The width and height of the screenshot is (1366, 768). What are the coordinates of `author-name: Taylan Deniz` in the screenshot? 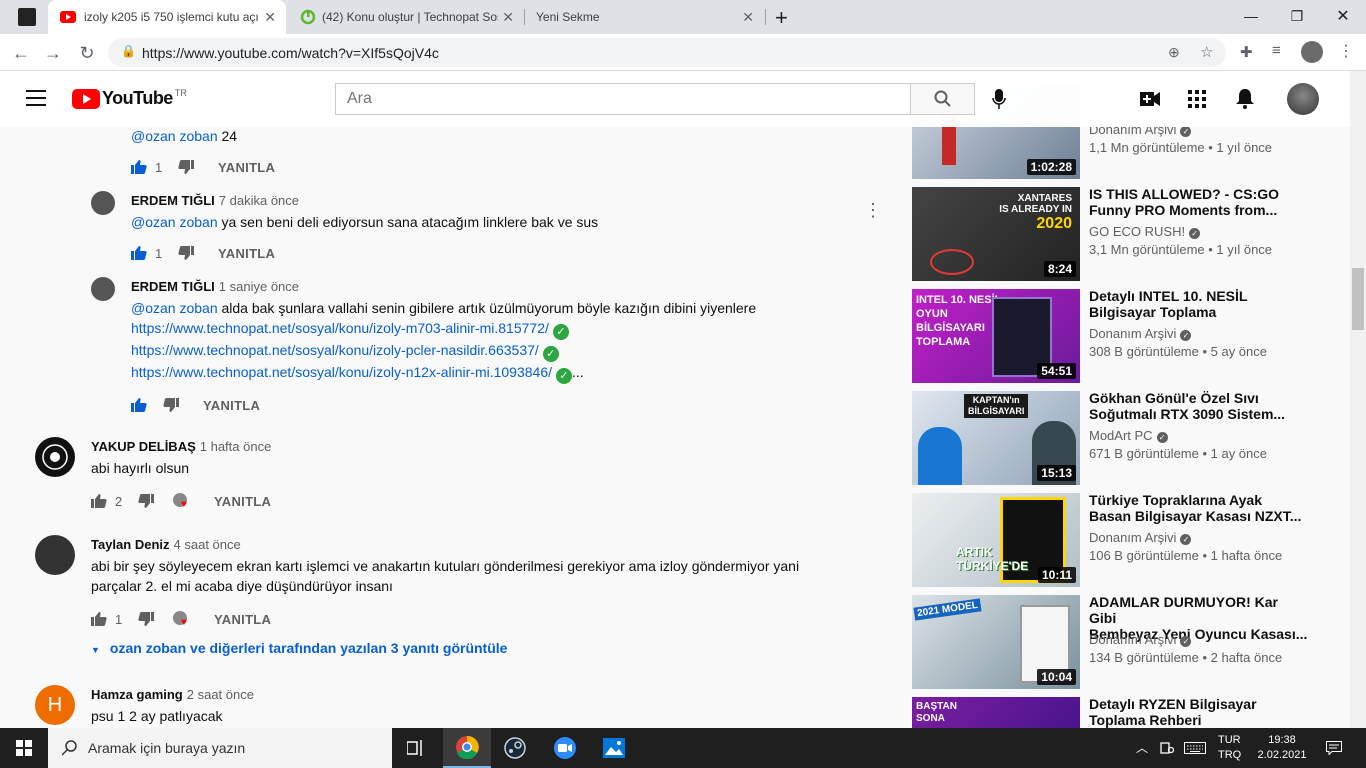 It's located at (130, 544).